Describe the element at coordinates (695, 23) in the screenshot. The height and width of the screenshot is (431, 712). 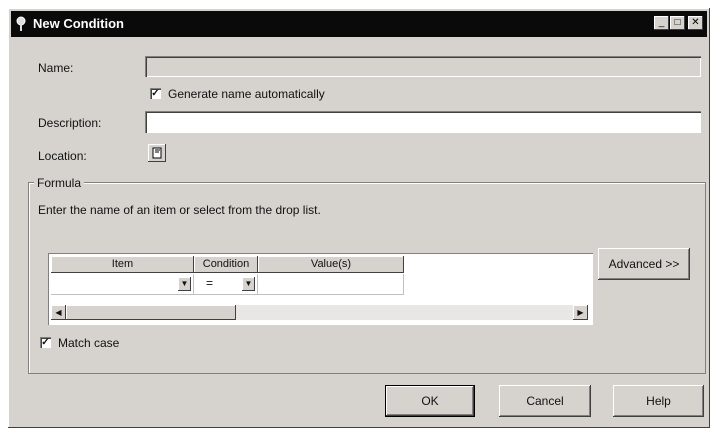
I see `close-button: ✕` at that location.